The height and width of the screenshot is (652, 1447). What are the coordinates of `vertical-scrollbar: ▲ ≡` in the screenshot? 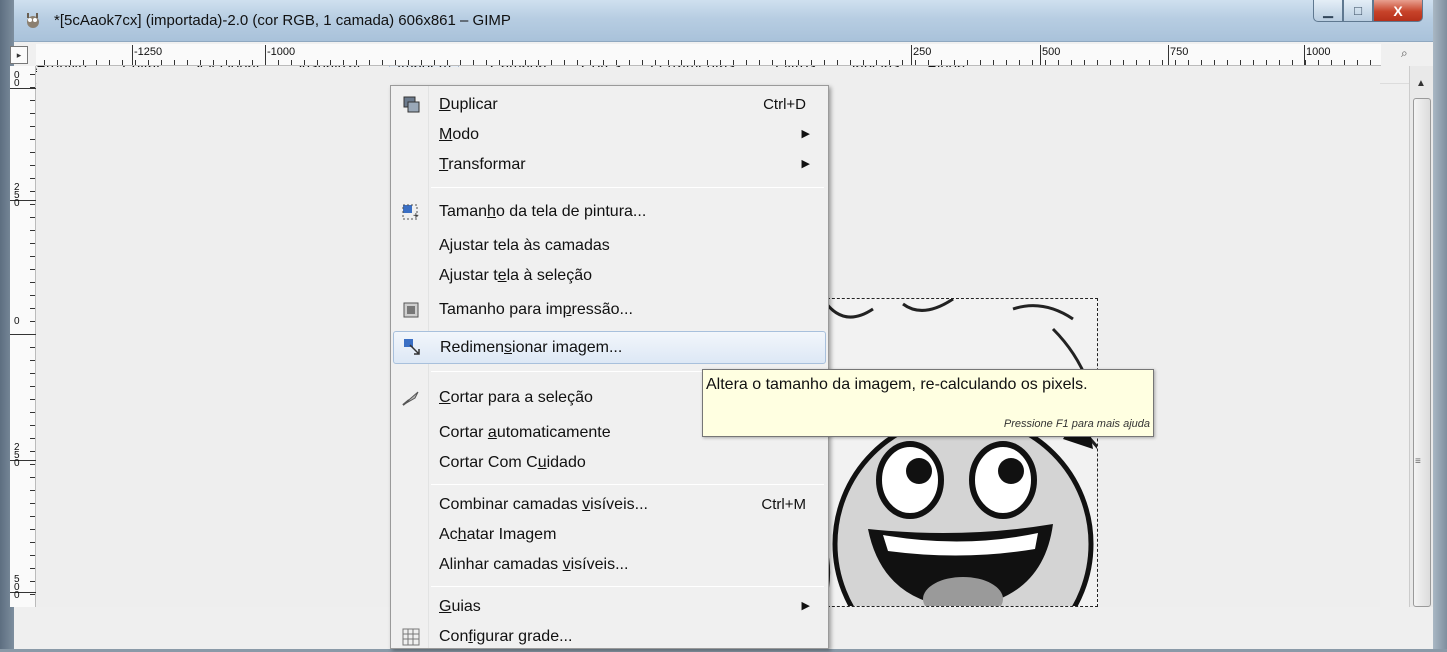 It's located at (1421, 336).